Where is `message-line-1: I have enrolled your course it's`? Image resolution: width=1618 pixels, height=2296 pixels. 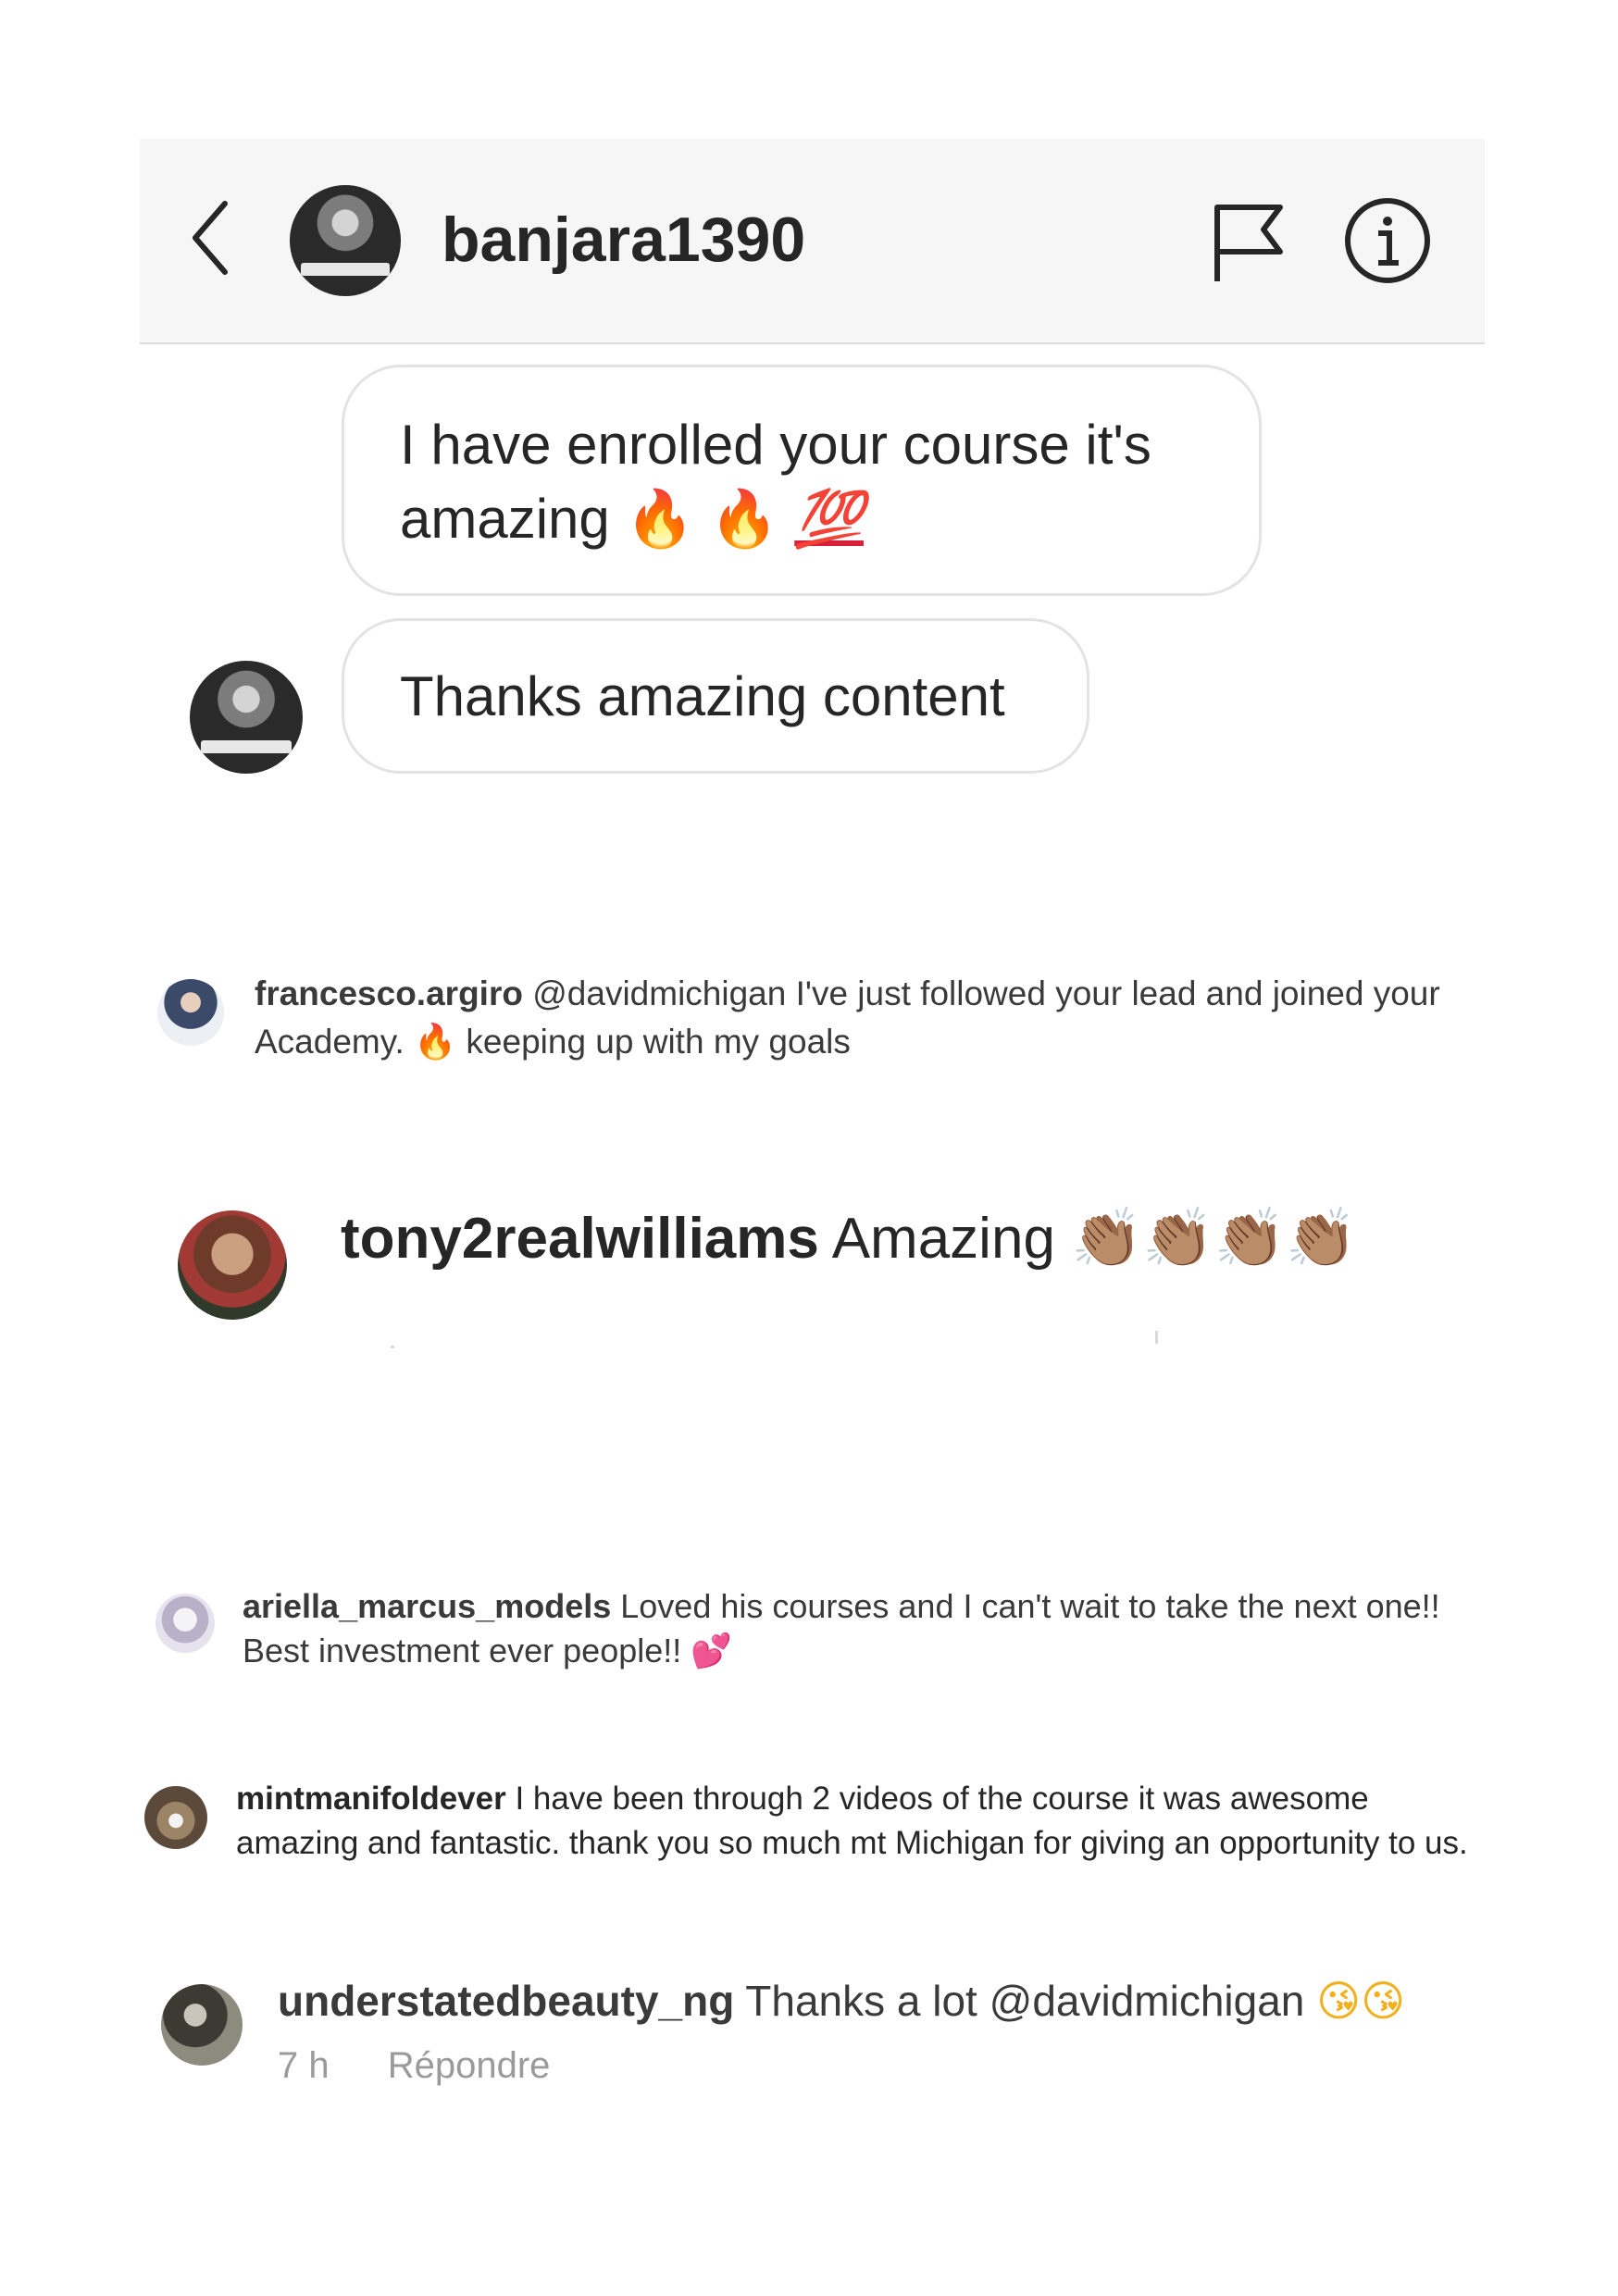 message-line-1: I have enrolled your course it's is located at coordinates (775, 445).